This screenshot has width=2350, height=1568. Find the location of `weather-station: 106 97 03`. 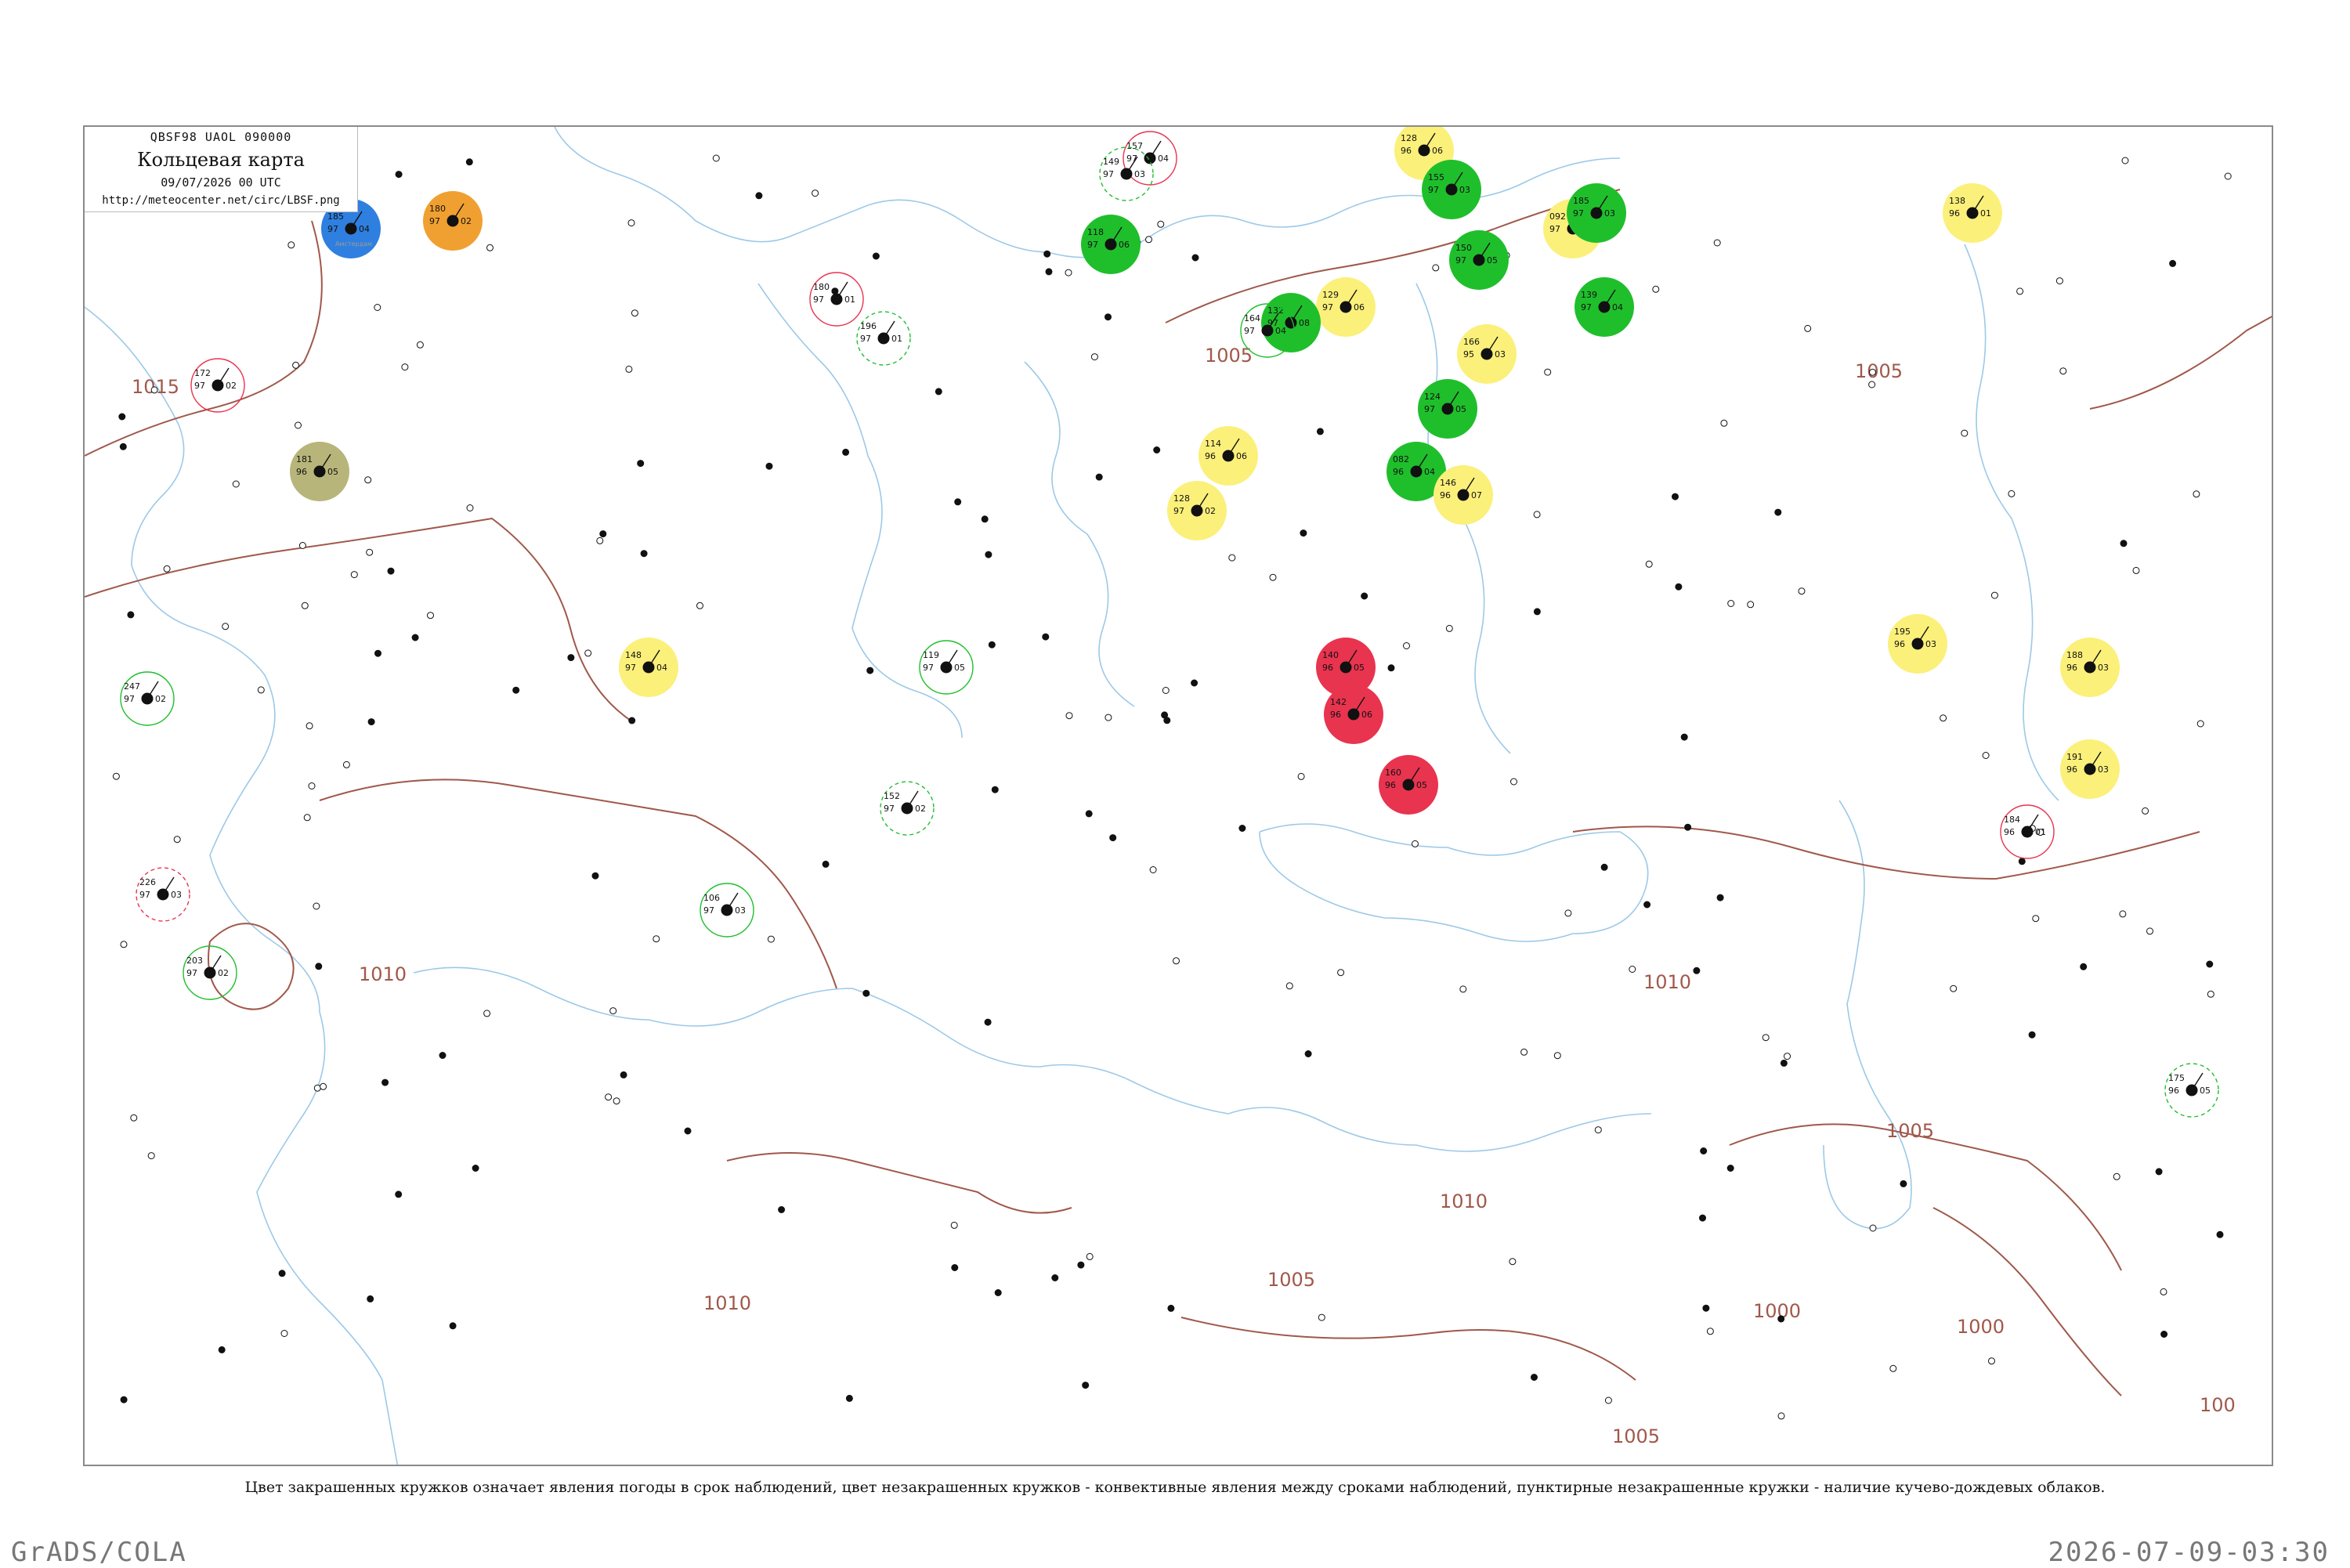

weather-station: 106 97 03 is located at coordinates (727, 910).